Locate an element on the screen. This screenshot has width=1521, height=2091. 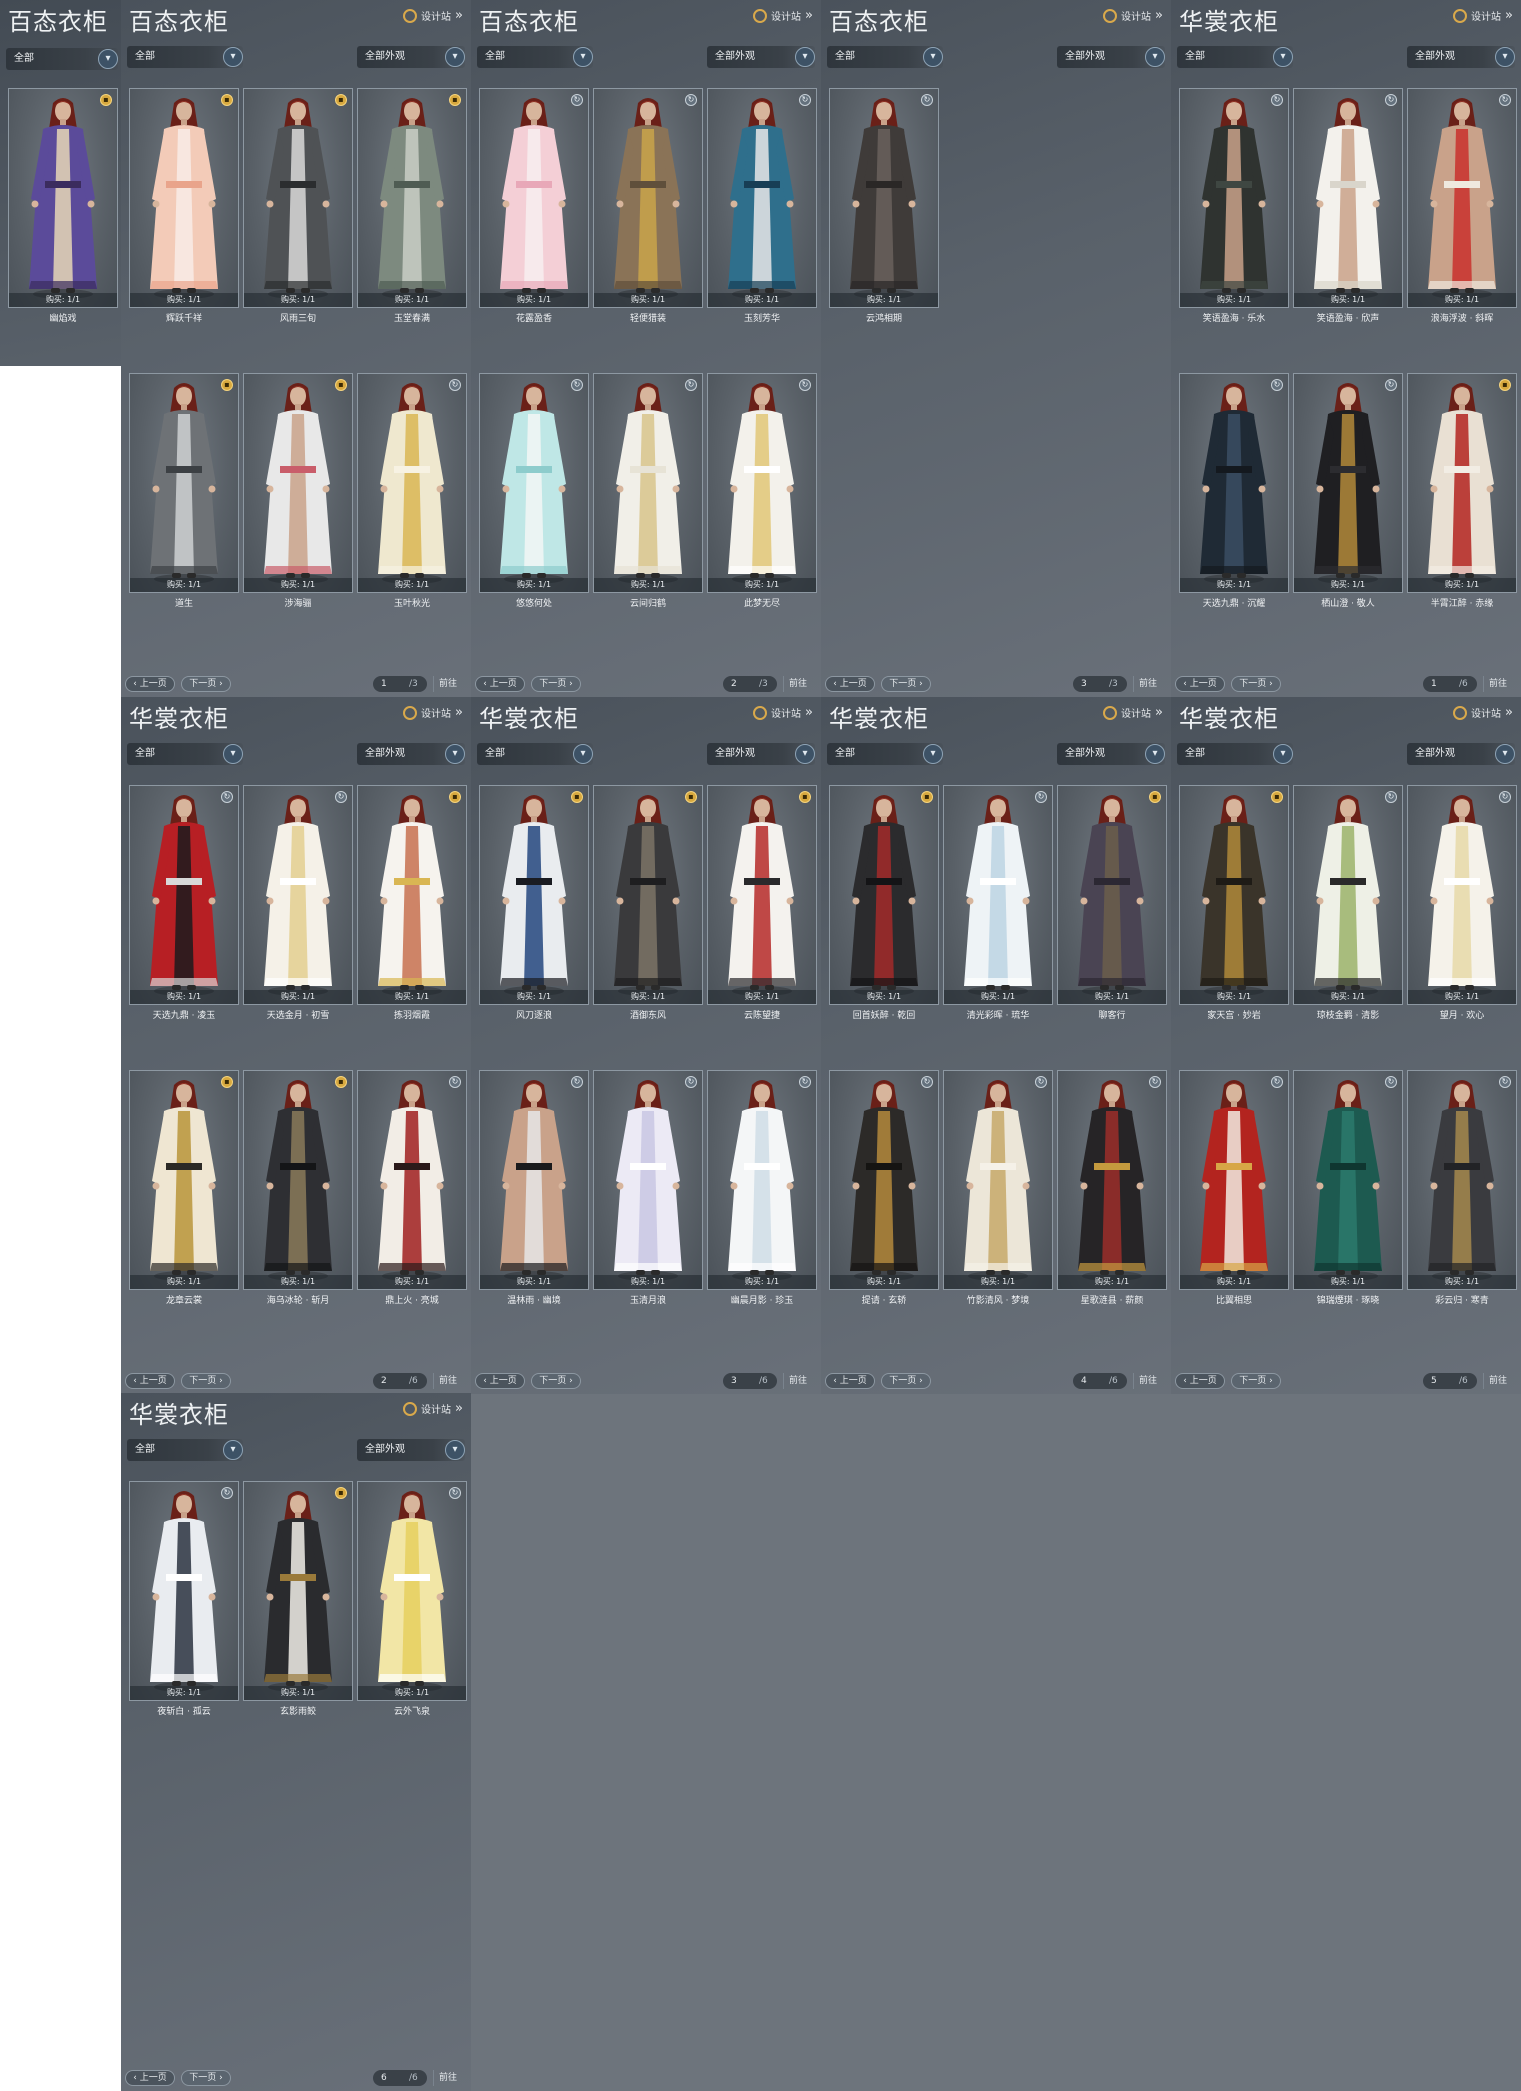
page-number-input: 1/3 is located at coordinates (400, 684).